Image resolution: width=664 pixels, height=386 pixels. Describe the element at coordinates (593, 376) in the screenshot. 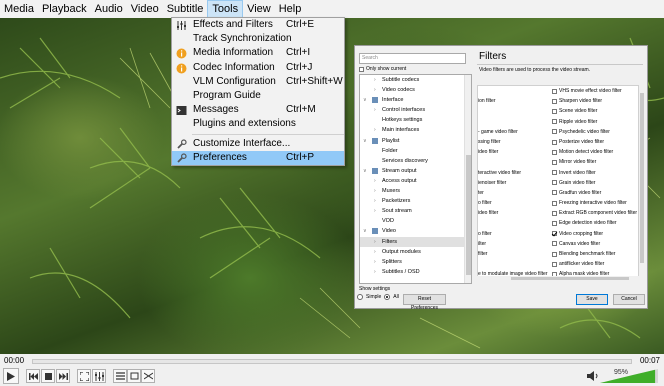

I see `speaker-icon` at that location.